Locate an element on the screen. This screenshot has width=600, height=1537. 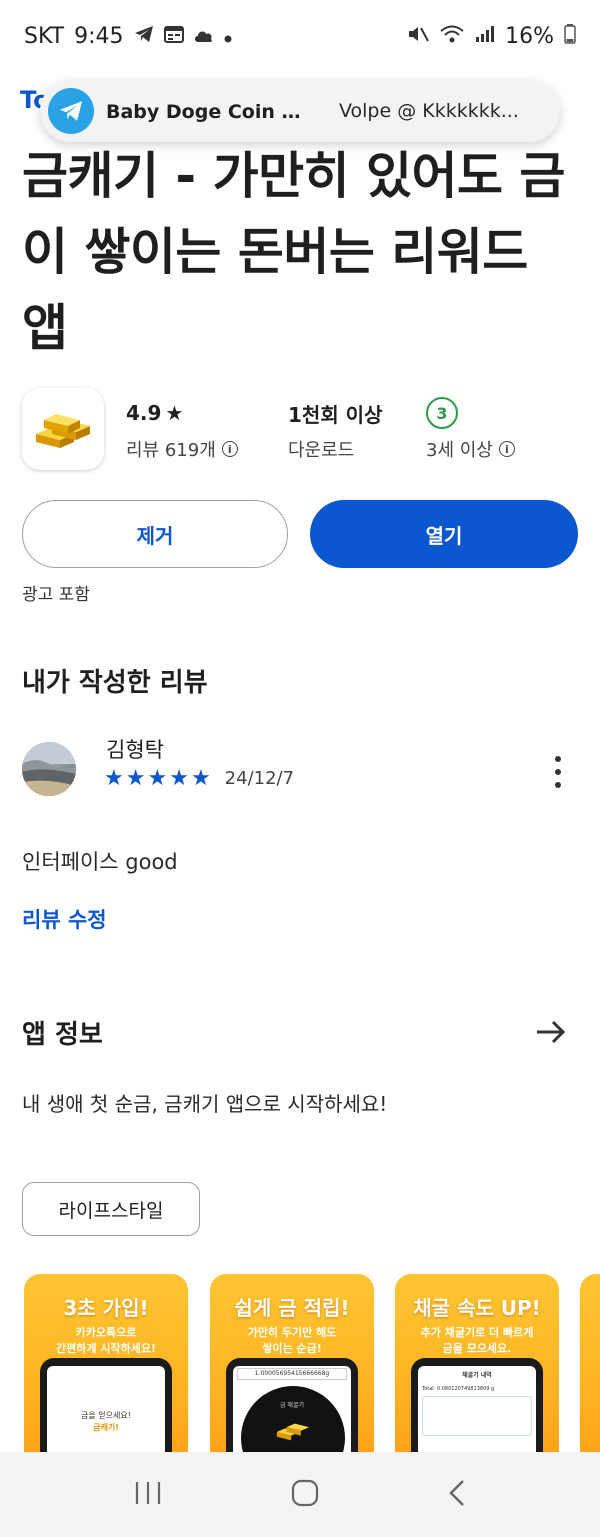
screenshot-title: 채굴 속도 UP! is located at coordinates (477, 1308).